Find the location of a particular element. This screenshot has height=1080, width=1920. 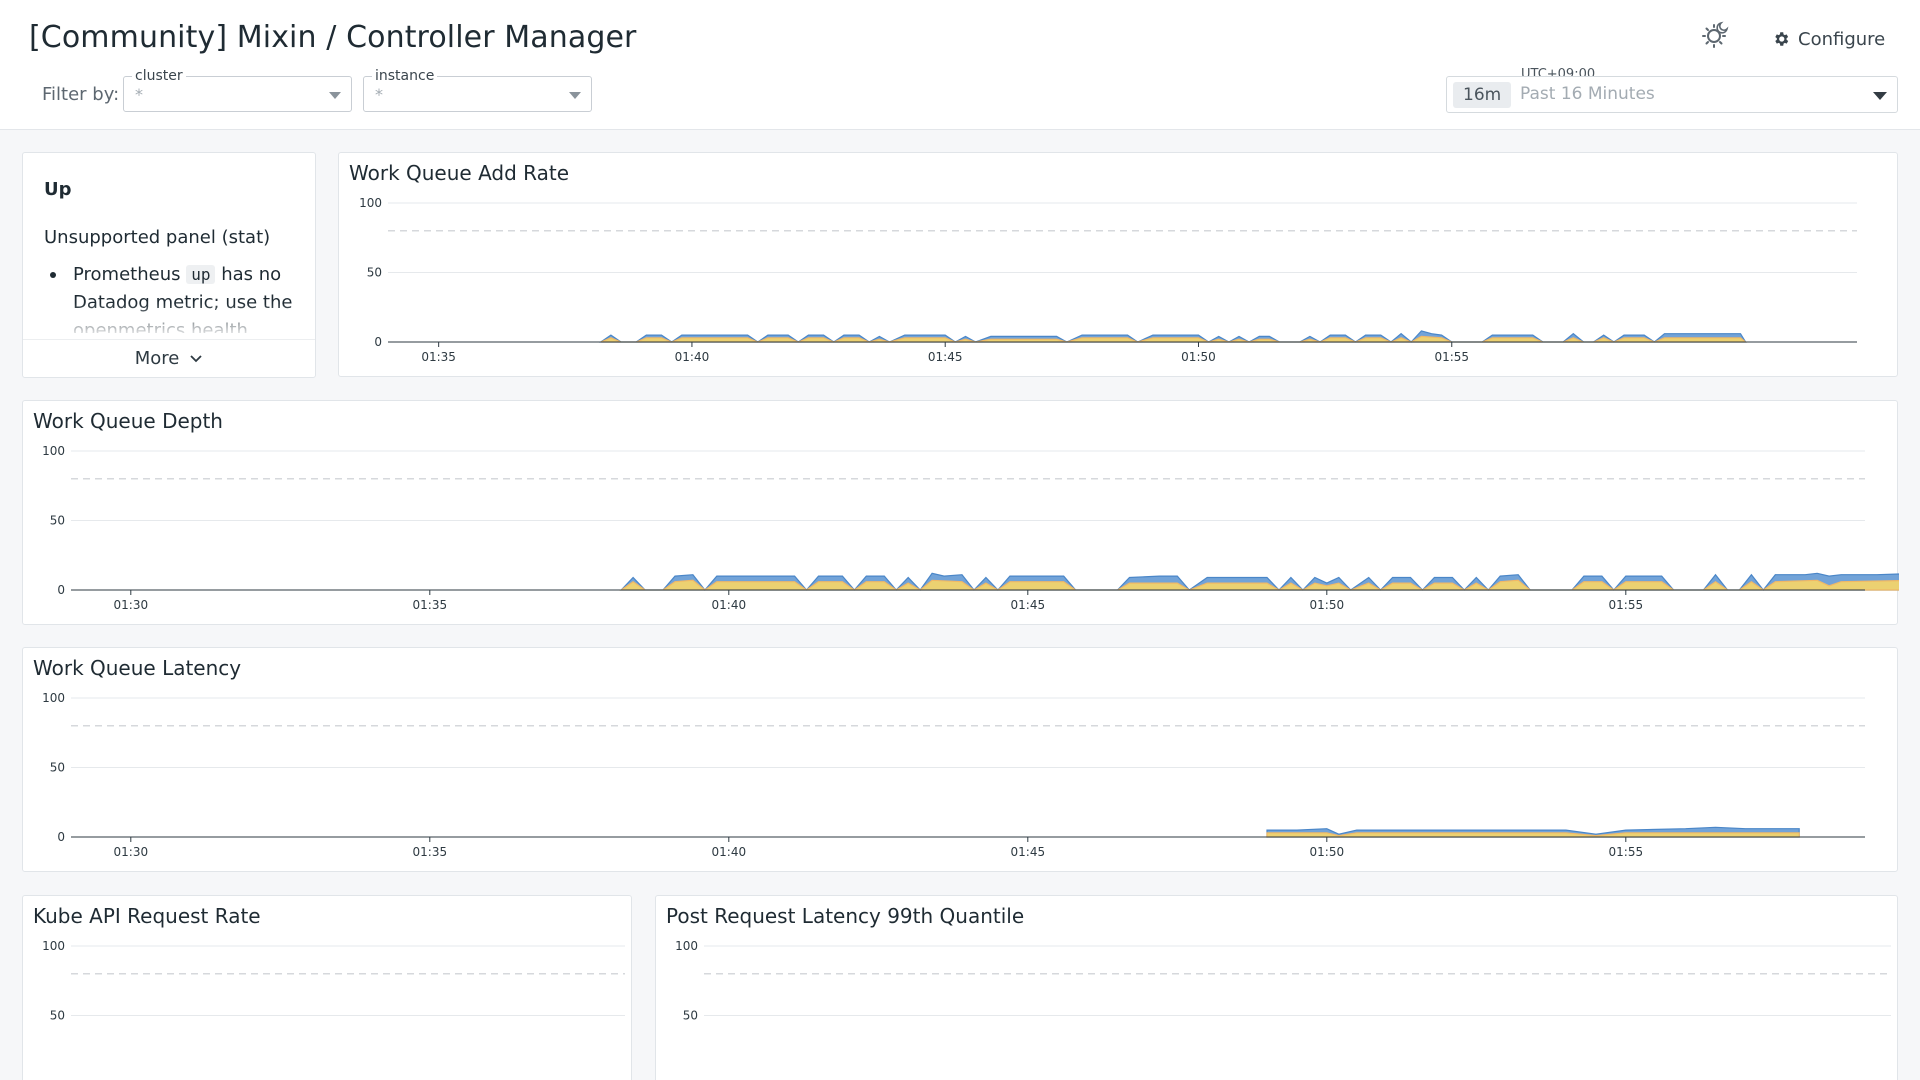

note-fade-overlay is located at coordinates (169, 321).